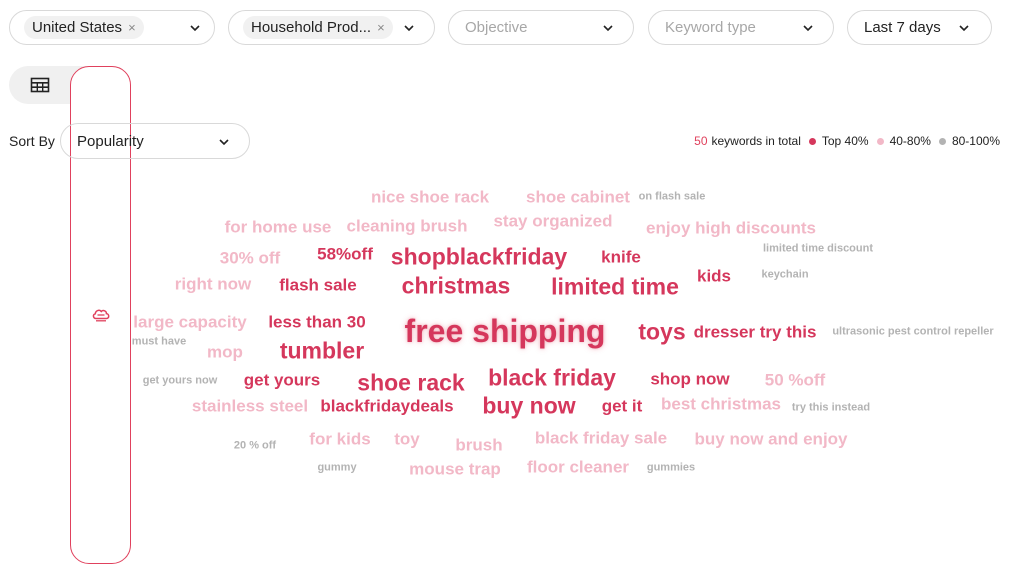 This screenshot has height=564, width=1024. I want to click on legend-mid: 40-80%, so click(910, 141).